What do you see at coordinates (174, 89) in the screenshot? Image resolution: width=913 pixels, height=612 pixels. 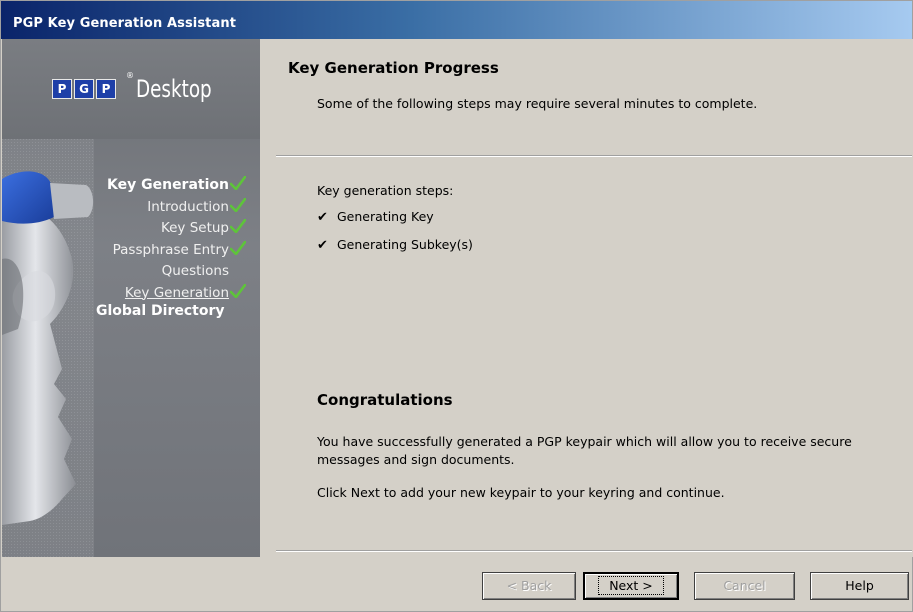 I see `logo-desktop-word: Desktop` at bounding box center [174, 89].